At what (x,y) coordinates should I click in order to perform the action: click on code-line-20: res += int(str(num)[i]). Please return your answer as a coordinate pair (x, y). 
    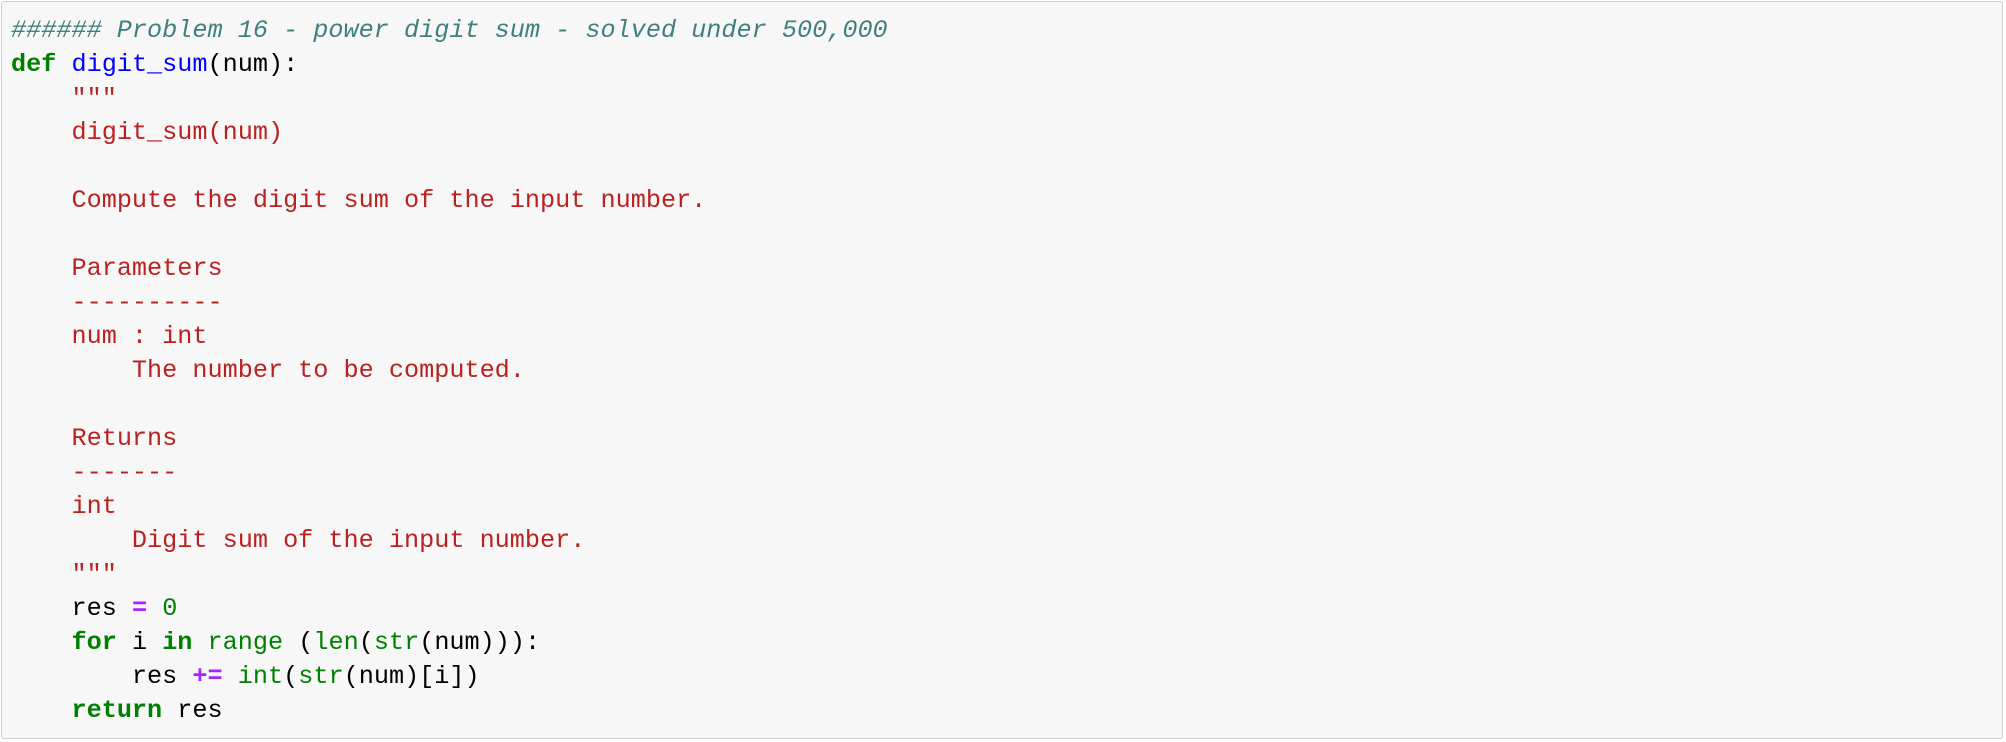
    Looking at the image, I should click on (305, 676).